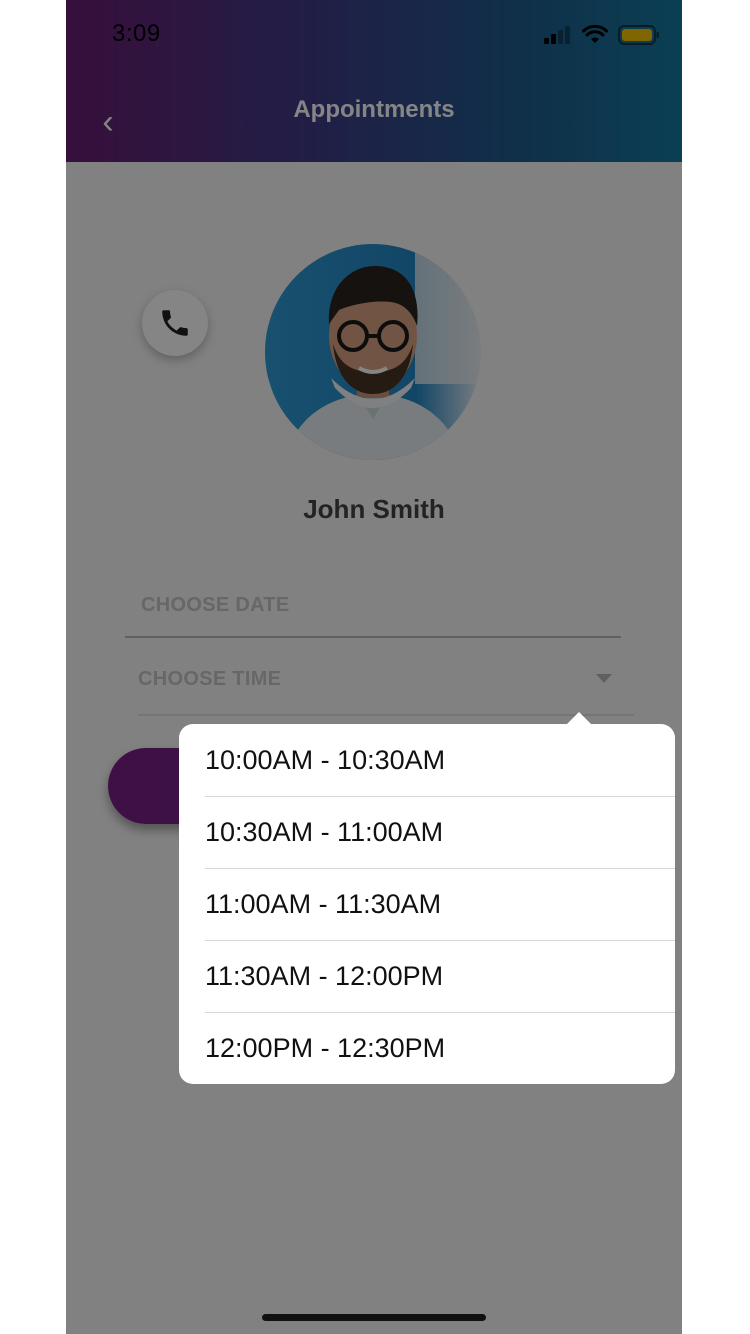 The image size is (750, 1334). What do you see at coordinates (427, 976) in the screenshot?
I see `time-slot-option: 11:30AM - 12:00PM` at bounding box center [427, 976].